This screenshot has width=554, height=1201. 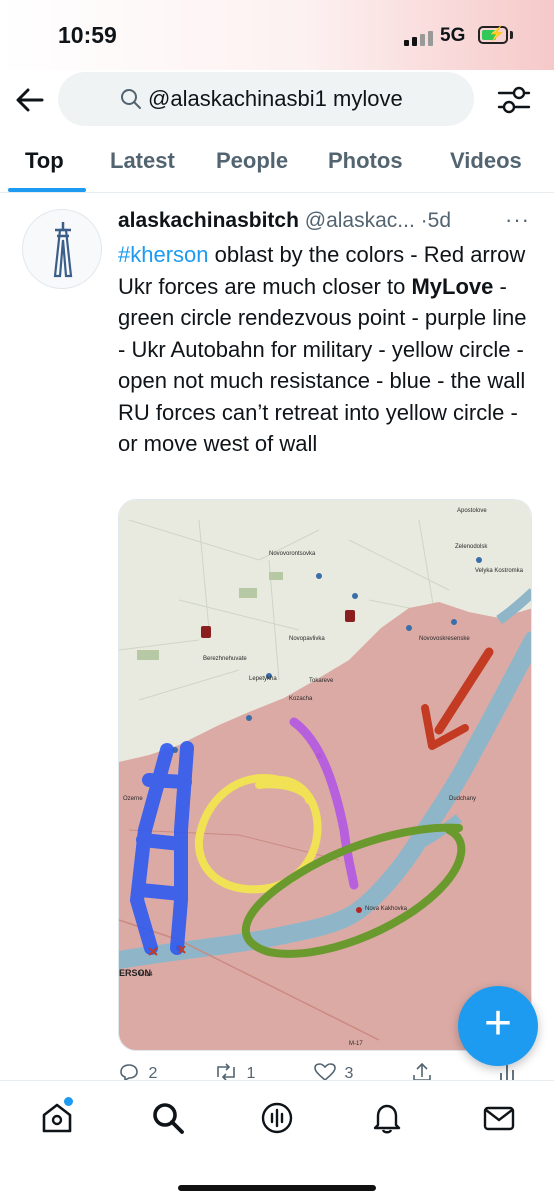 What do you see at coordinates (356, 1044) in the screenshot?
I see `map-label-m17: M-17` at bounding box center [356, 1044].